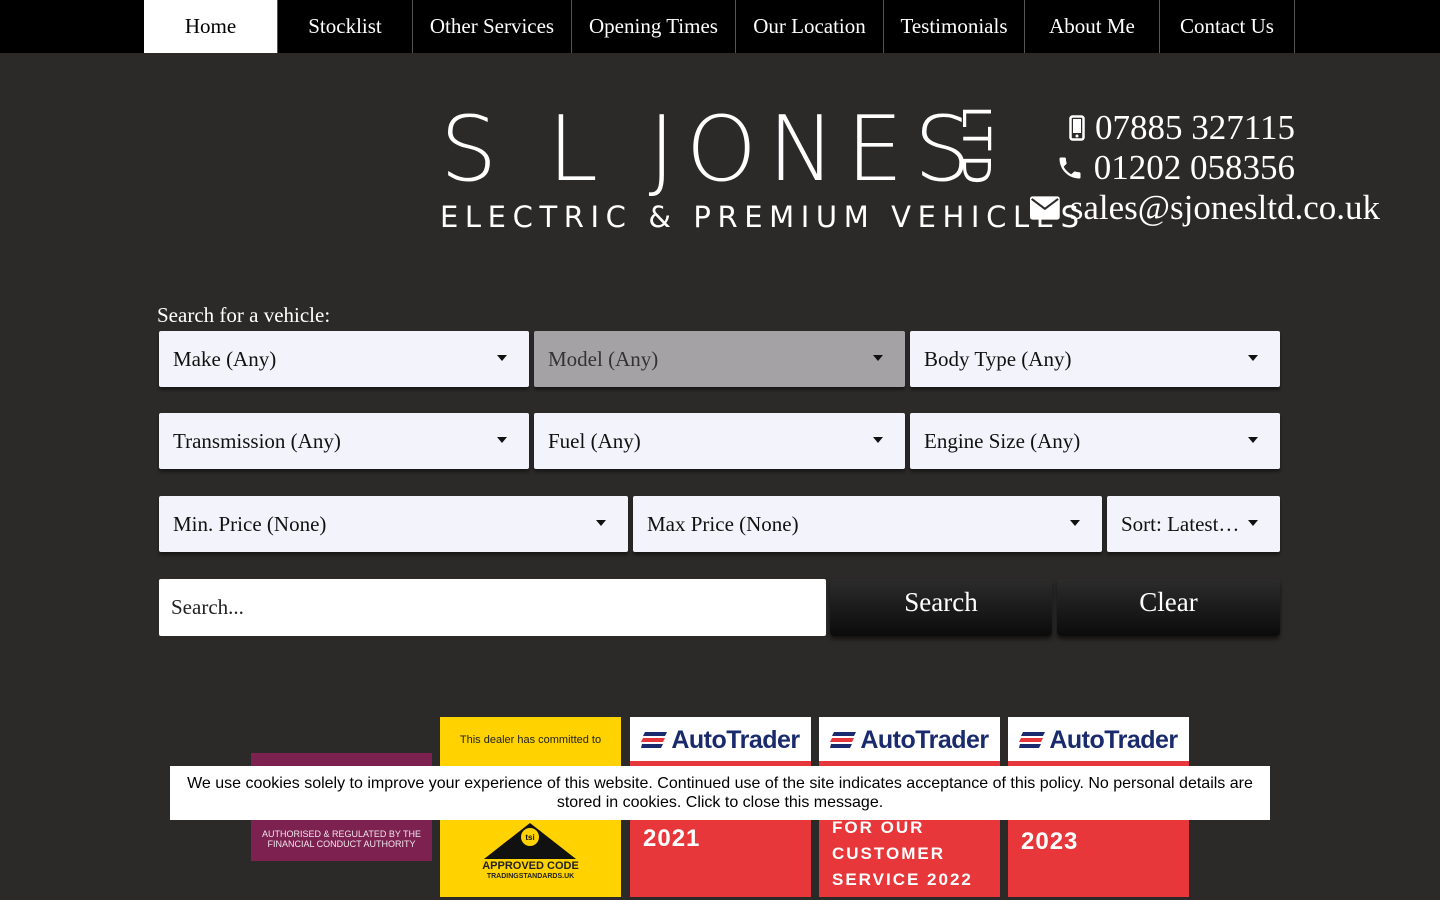  What do you see at coordinates (976, 148) in the screenshot?
I see `brand-suffix: LTD` at bounding box center [976, 148].